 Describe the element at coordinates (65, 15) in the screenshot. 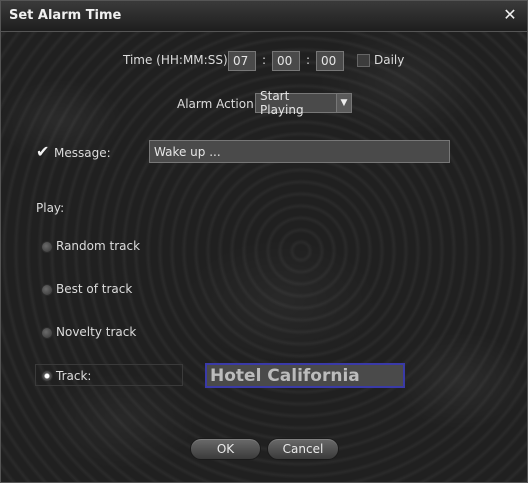

I see `window-title: Set Alarm Time` at that location.